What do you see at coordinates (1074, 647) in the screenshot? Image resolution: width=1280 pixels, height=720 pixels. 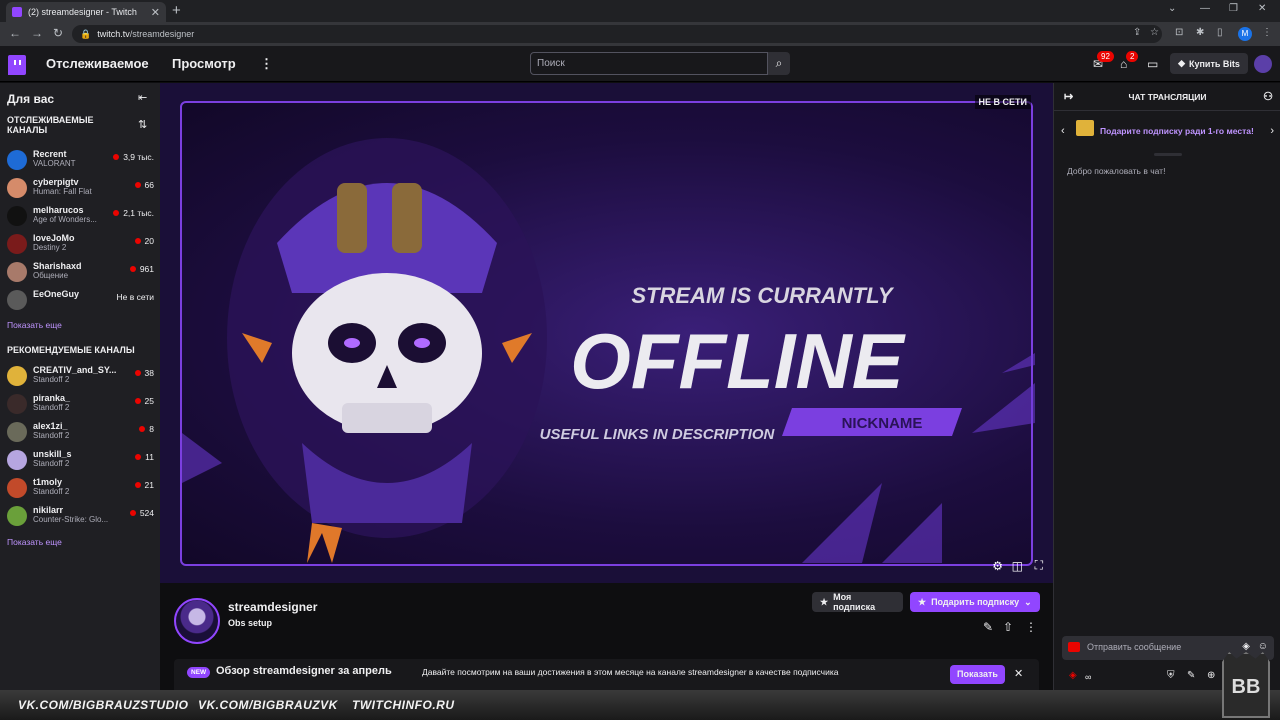 I see `camera-icon` at bounding box center [1074, 647].